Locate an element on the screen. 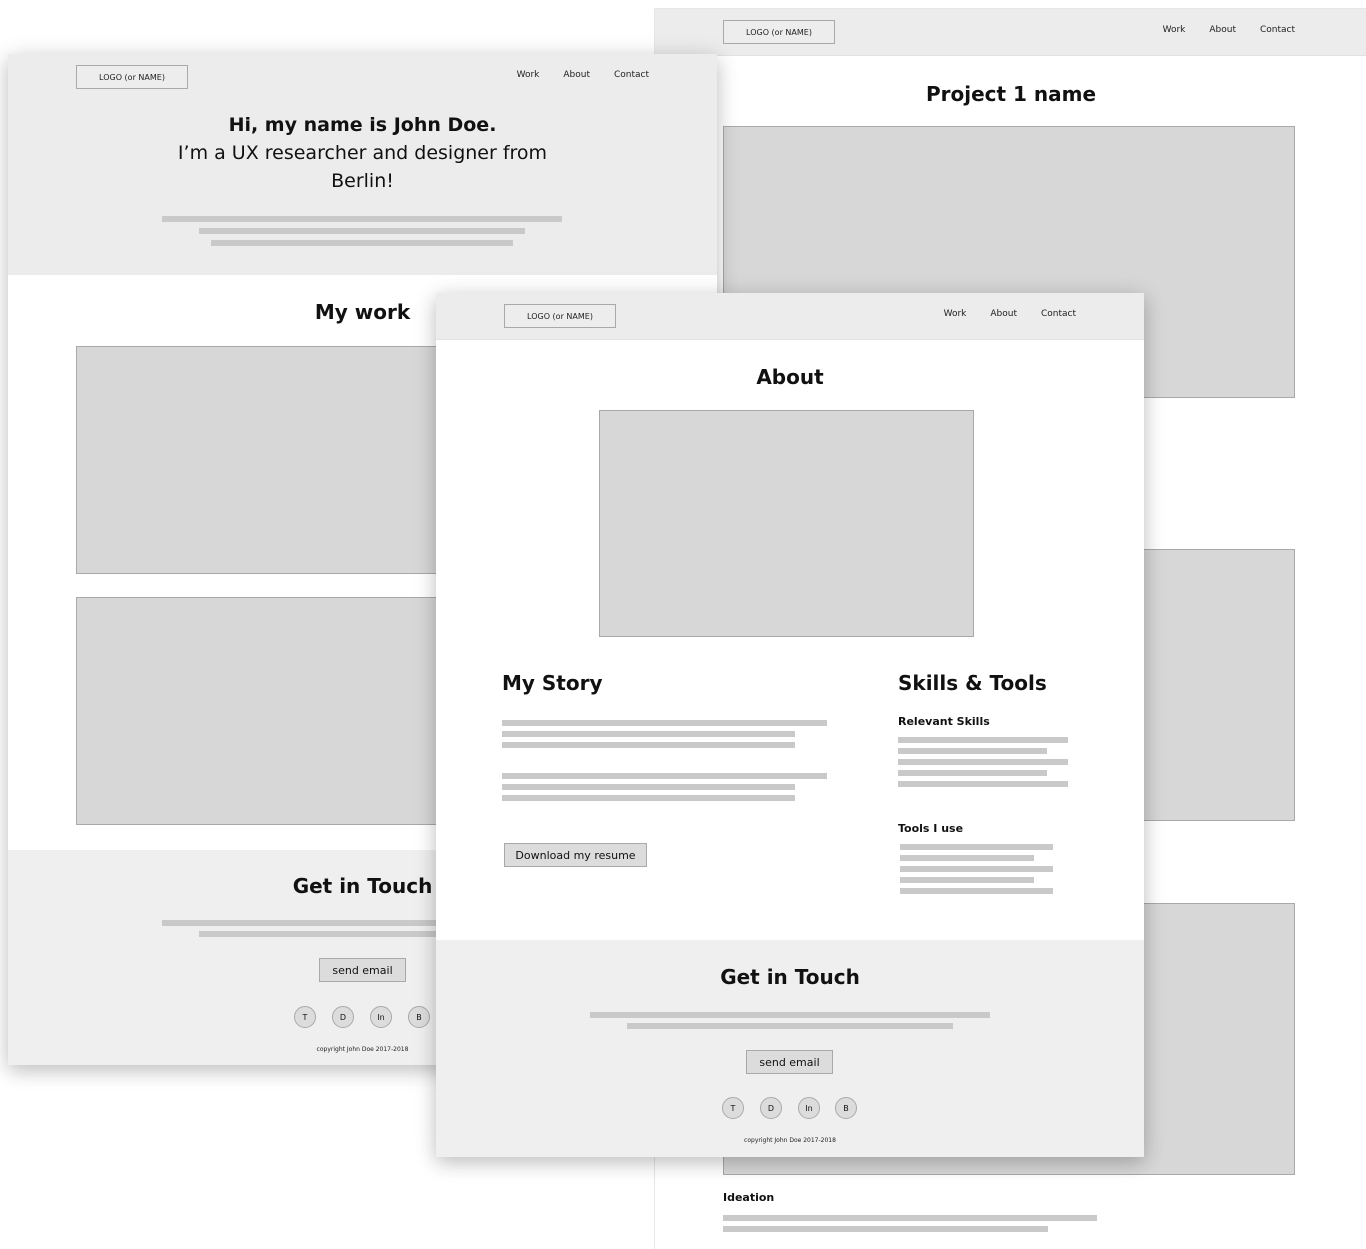 The height and width of the screenshot is (1249, 1366). relevant-skills-label: Relevant Skills is located at coordinates (944, 721).